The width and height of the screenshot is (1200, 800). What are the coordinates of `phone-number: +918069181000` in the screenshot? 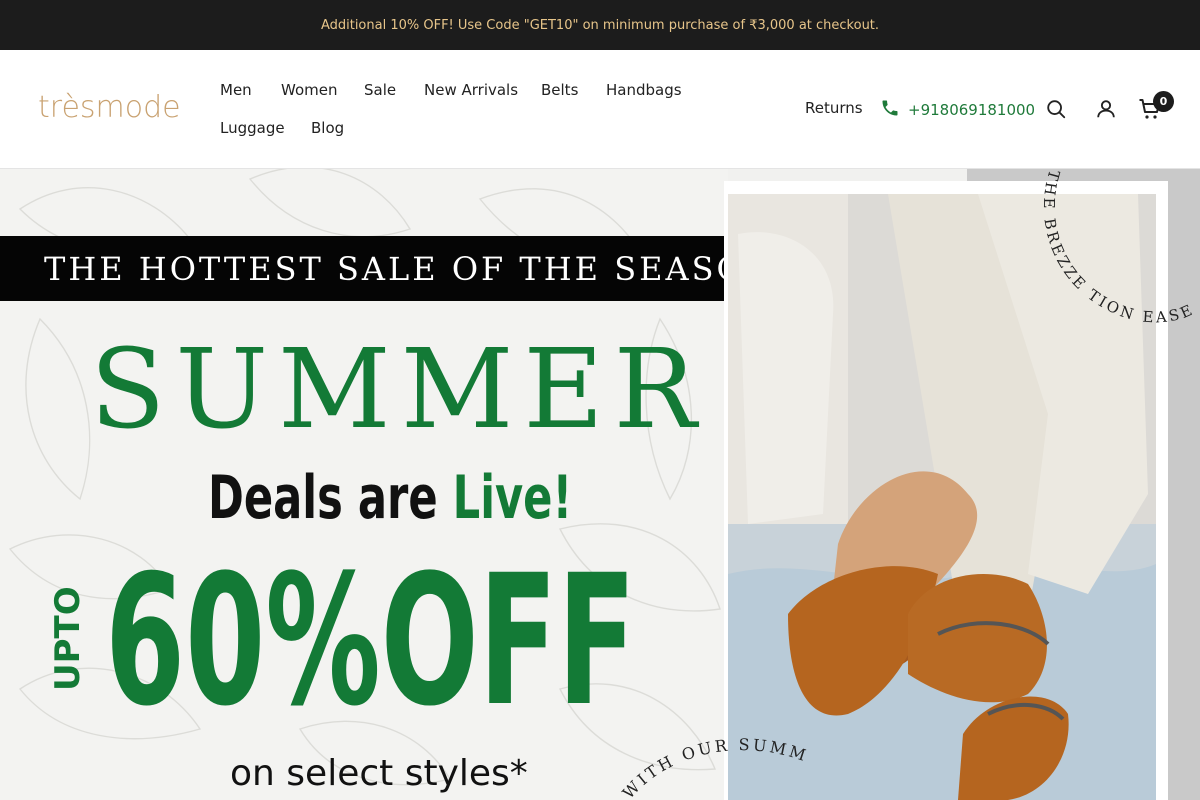 It's located at (972, 110).